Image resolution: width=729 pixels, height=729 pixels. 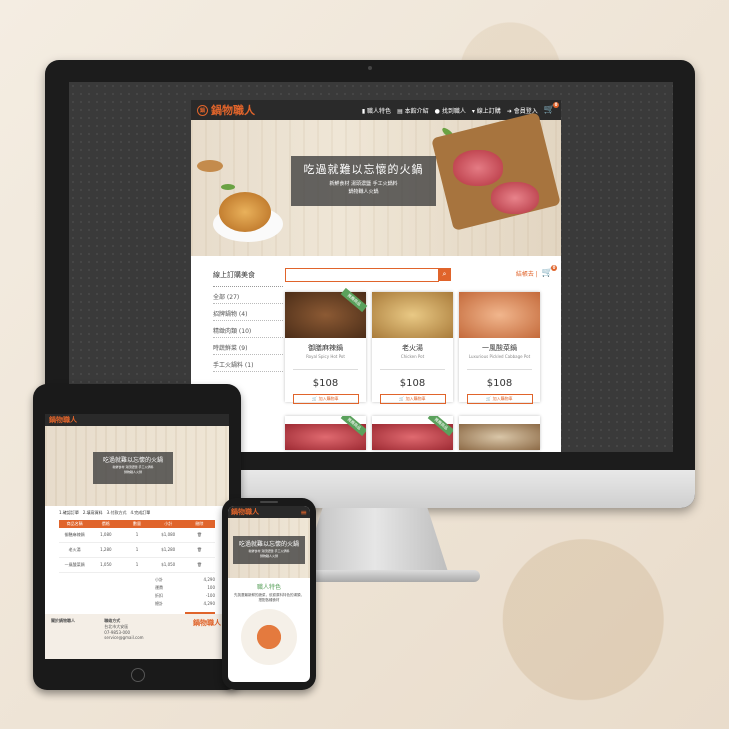 What do you see at coordinates (248, 331) in the screenshot?
I see `category-meat: 精緻肉類 (10)` at bounding box center [248, 331].